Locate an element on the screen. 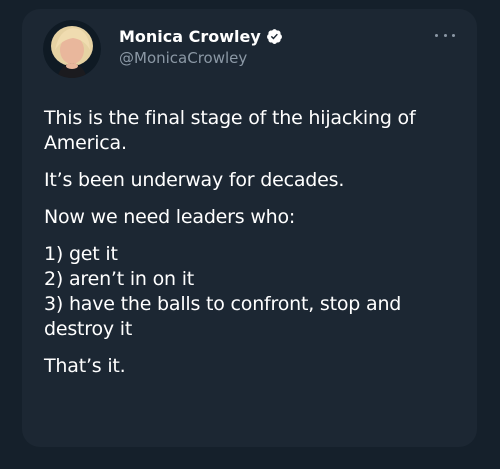 The width and height of the screenshot is (500, 469). author-display-name: Monica Crowley is located at coordinates (190, 36).